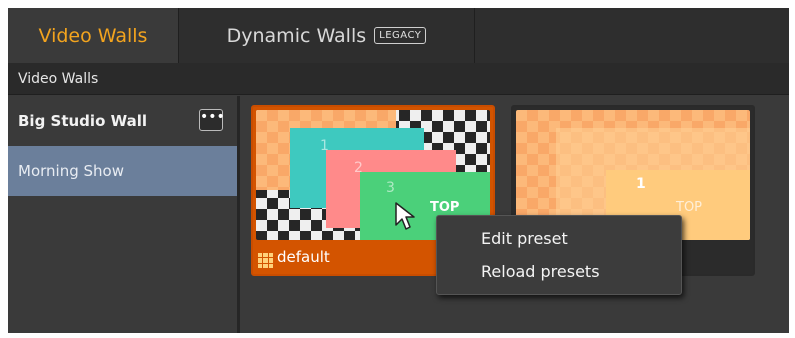 The image size is (795, 338). I want to click on context-menu: Edit preset Reload presets, so click(559, 255).